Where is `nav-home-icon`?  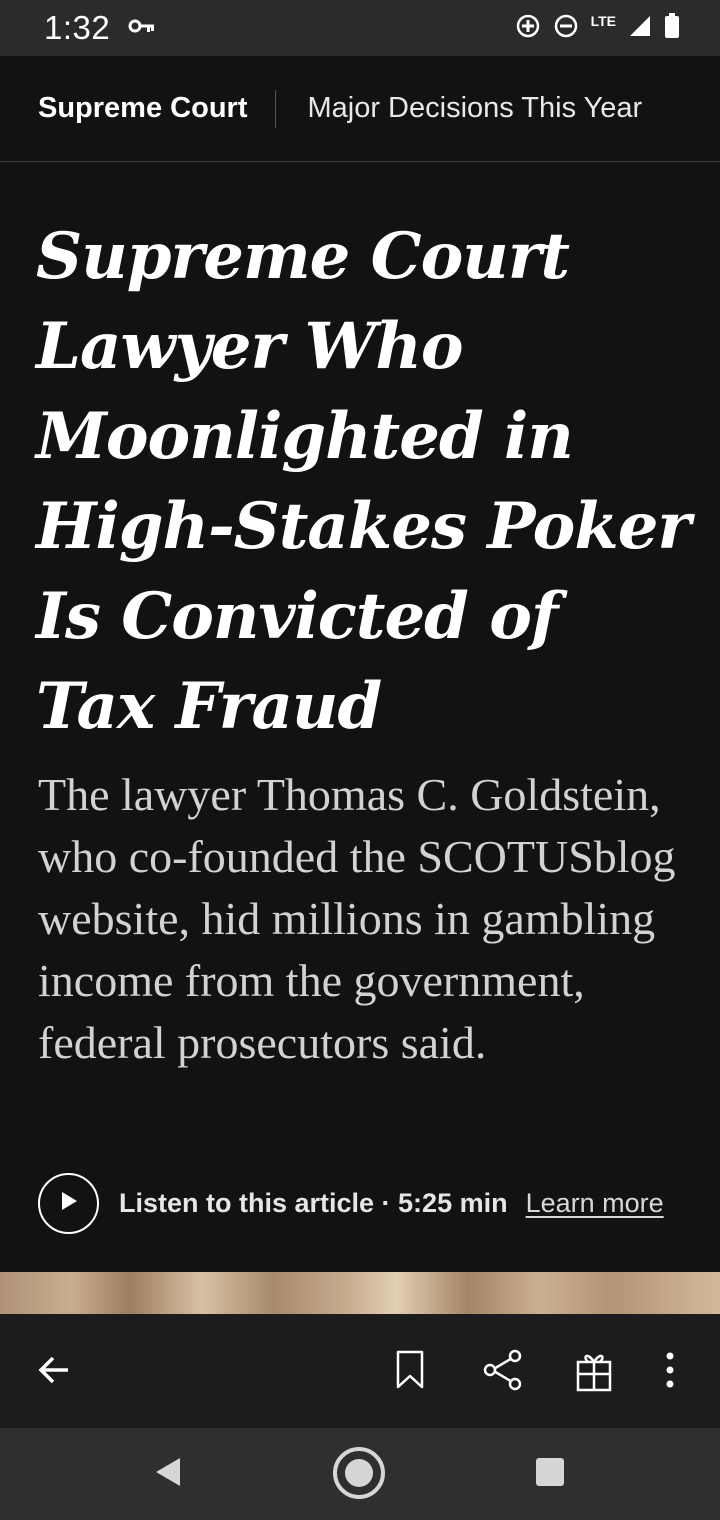 nav-home-icon is located at coordinates (359, 1475).